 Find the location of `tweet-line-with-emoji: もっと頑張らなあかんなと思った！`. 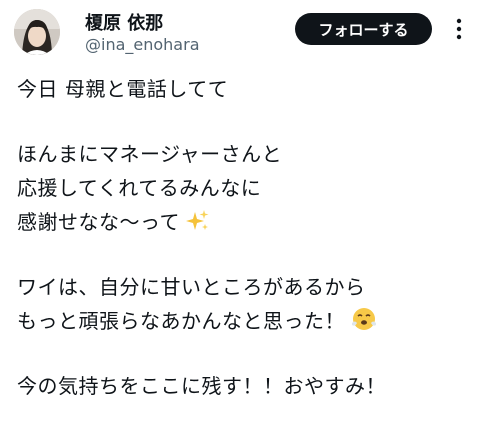

tweet-line-with-emoji: もっと頑張らなあかんなと思った！ is located at coordinates (244, 321).